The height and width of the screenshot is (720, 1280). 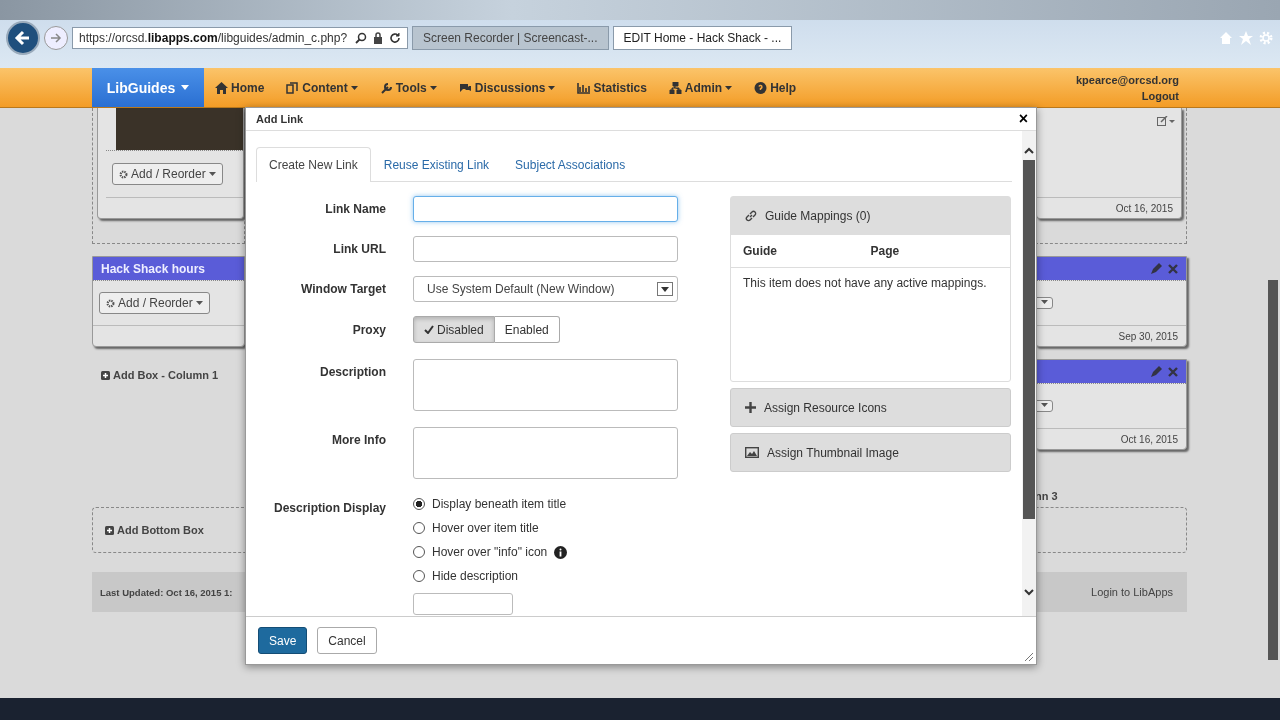 What do you see at coordinates (329, 508) in the screenshot?
I see `field-label: Description Display` at bounding box center [329, 508].